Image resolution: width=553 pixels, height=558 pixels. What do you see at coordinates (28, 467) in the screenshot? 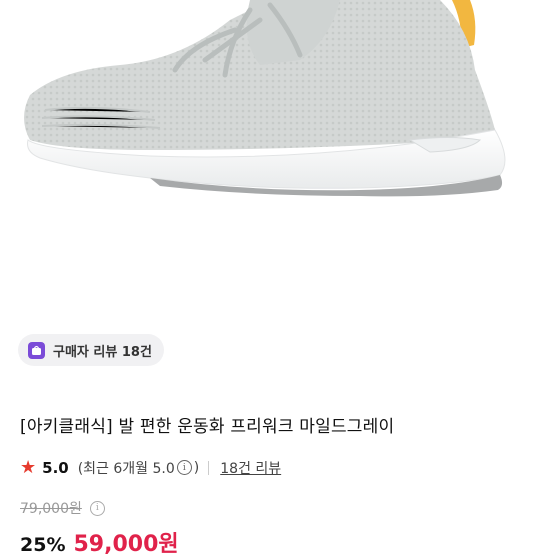
I see `star-icon: ★` at bounding box center [28, 467].